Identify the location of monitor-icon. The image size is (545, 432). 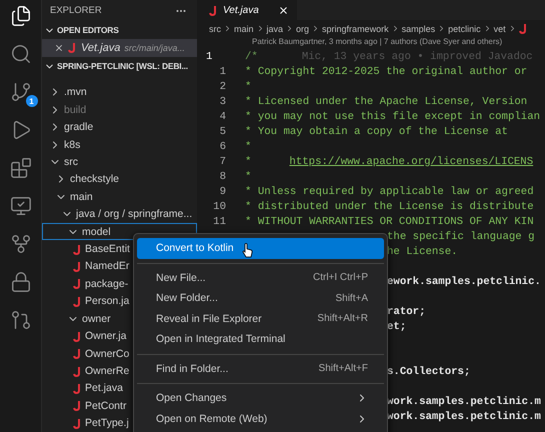
(21, 206).